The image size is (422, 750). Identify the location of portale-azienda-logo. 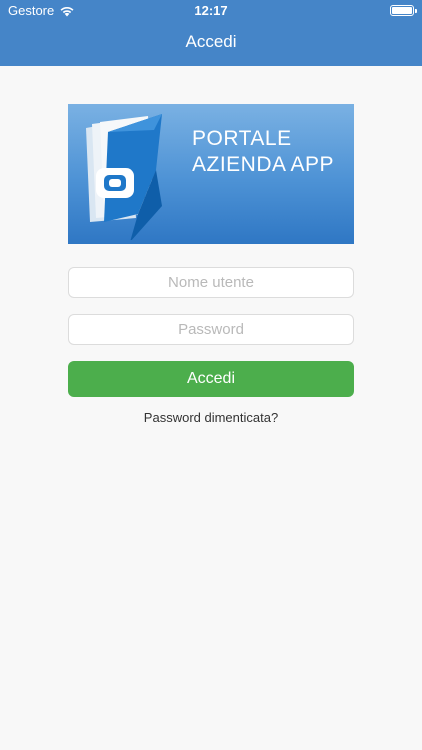
(124, 177).